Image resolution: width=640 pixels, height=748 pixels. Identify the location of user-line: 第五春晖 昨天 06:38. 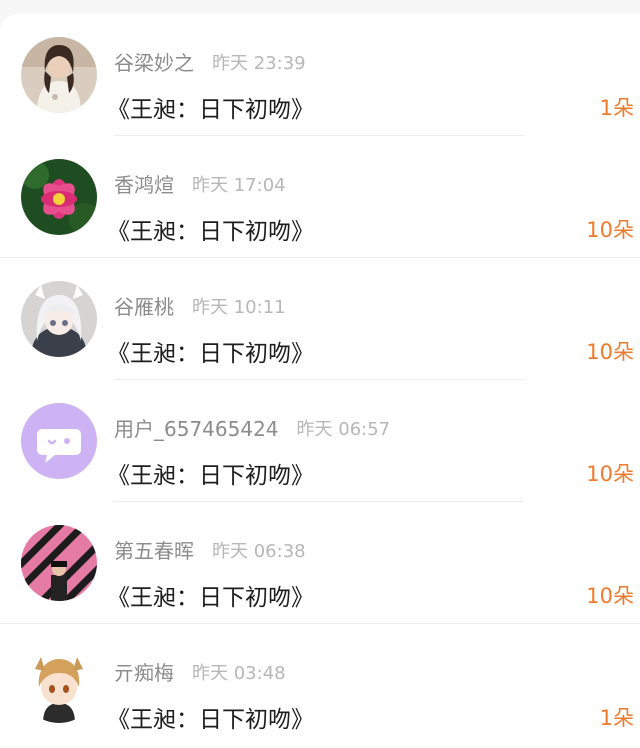
(210, 549).